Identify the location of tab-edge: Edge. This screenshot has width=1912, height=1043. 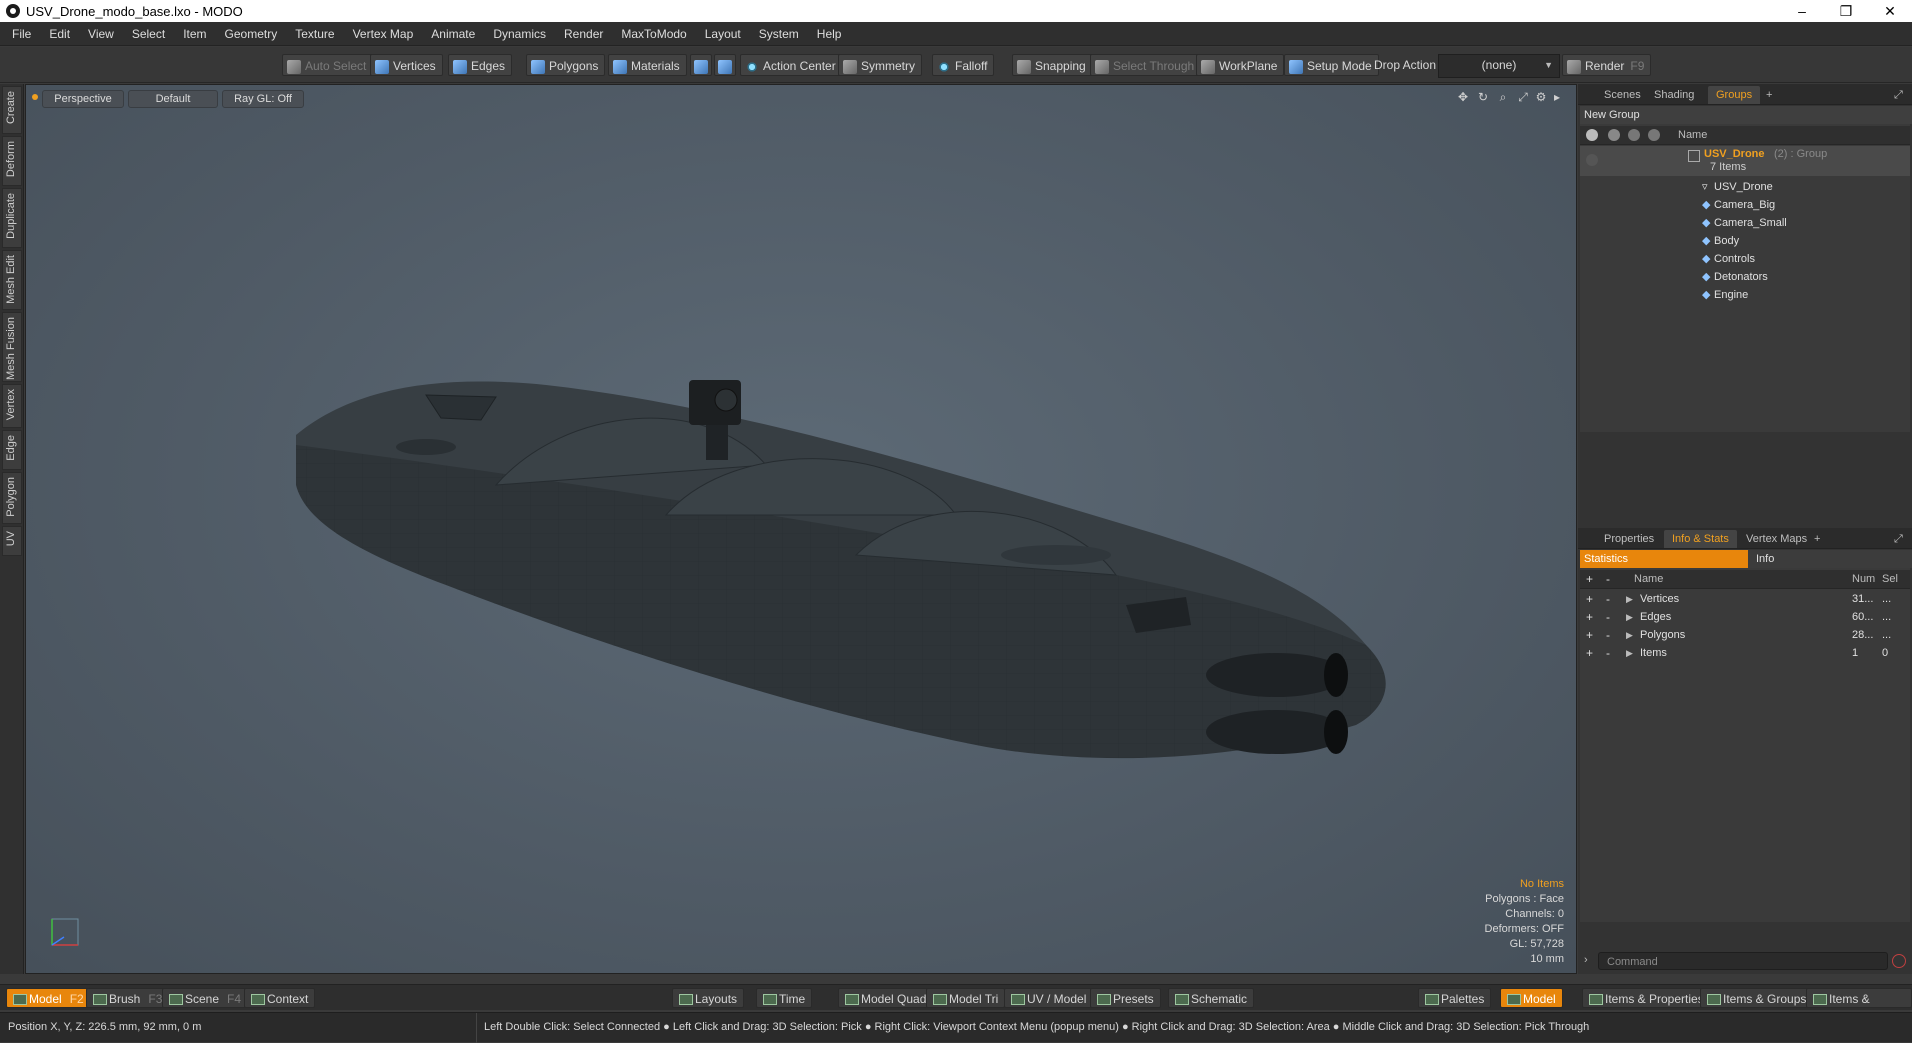
(12, 450).